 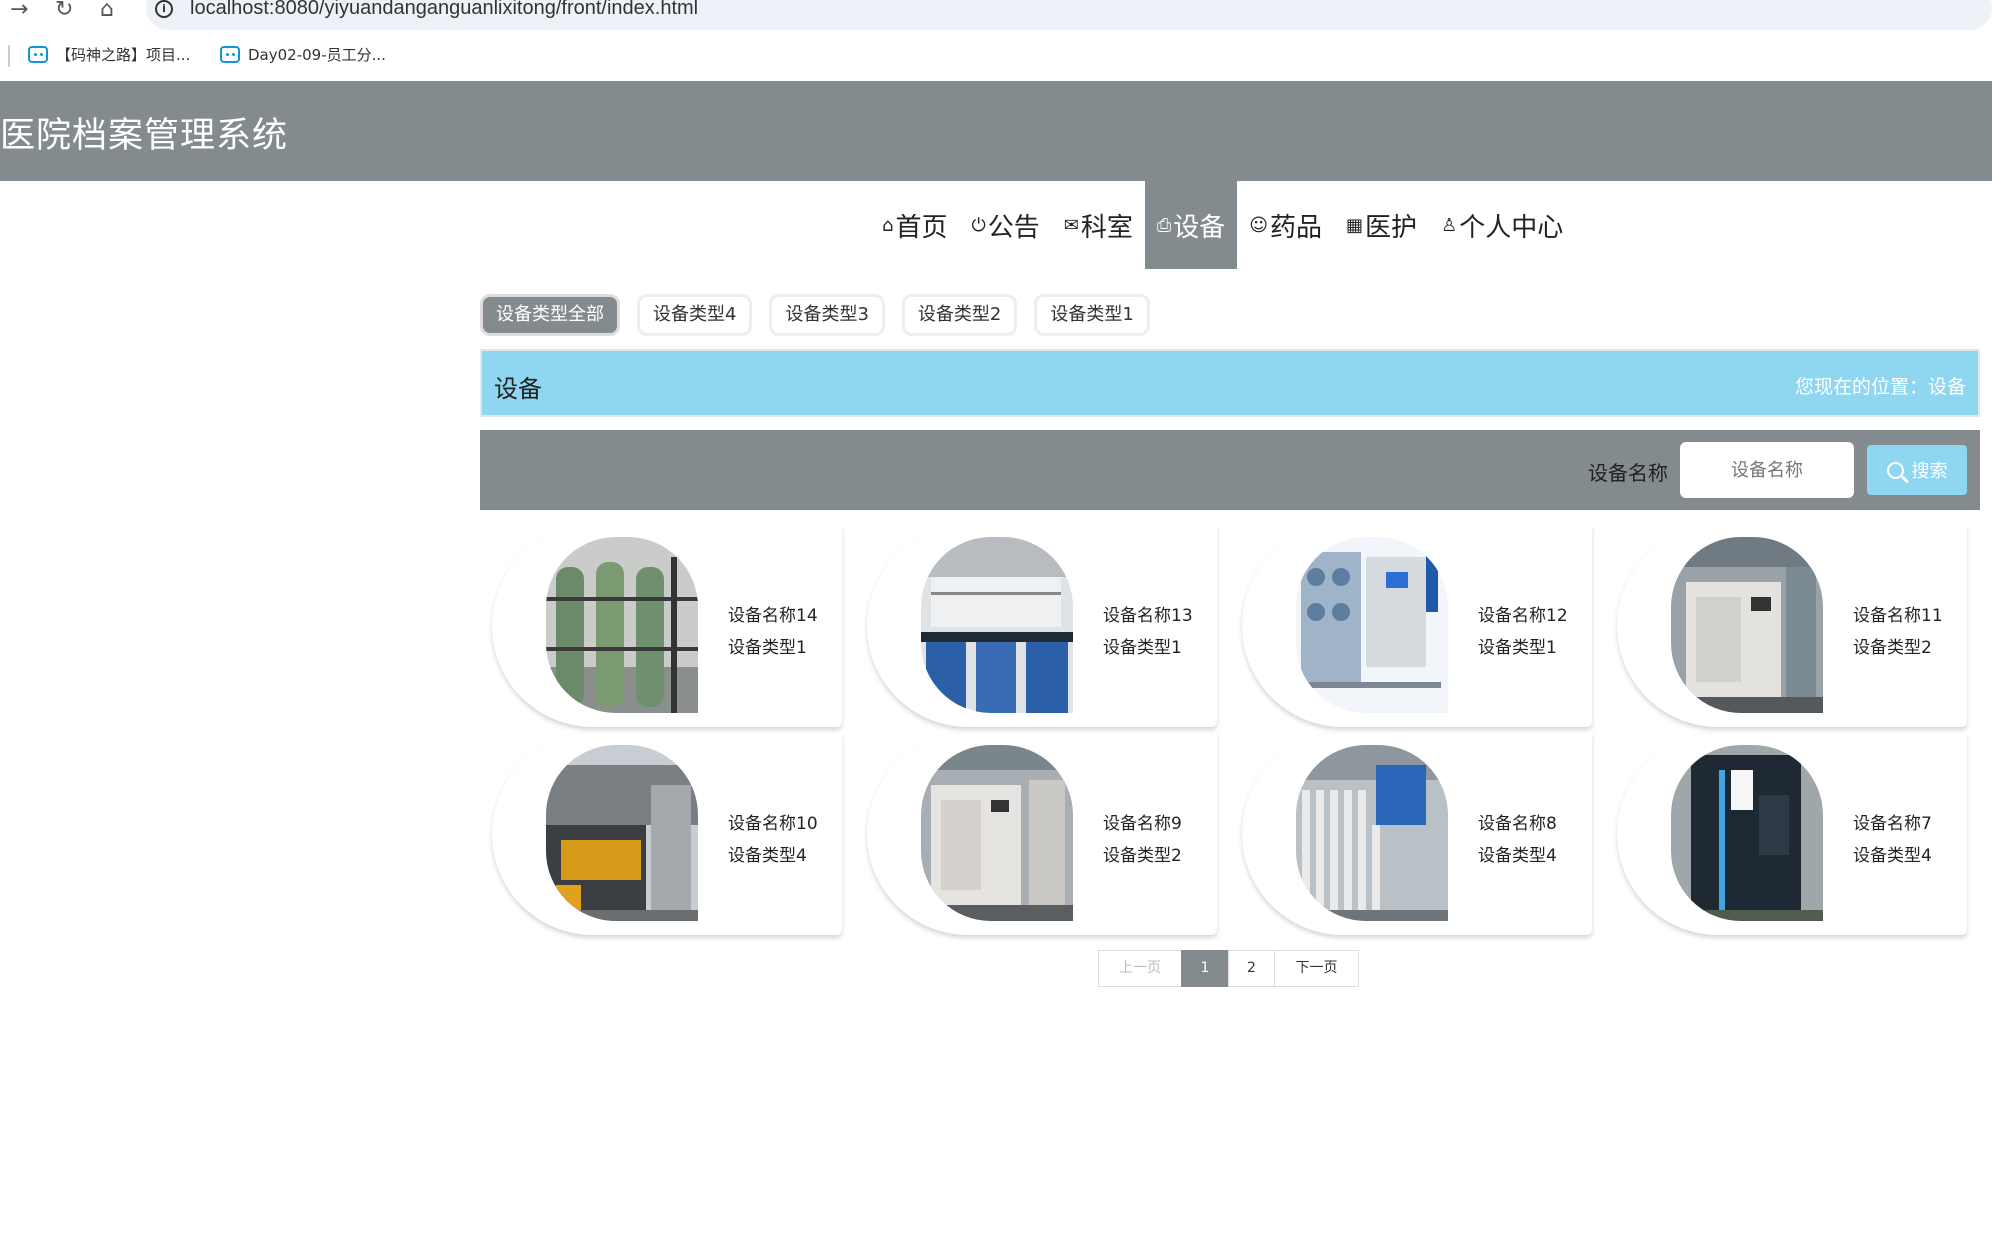 What do you see at coordinates (9, 56) in the screenshot?
I see `bookmarks-divider` at bounding box center [9, 56].